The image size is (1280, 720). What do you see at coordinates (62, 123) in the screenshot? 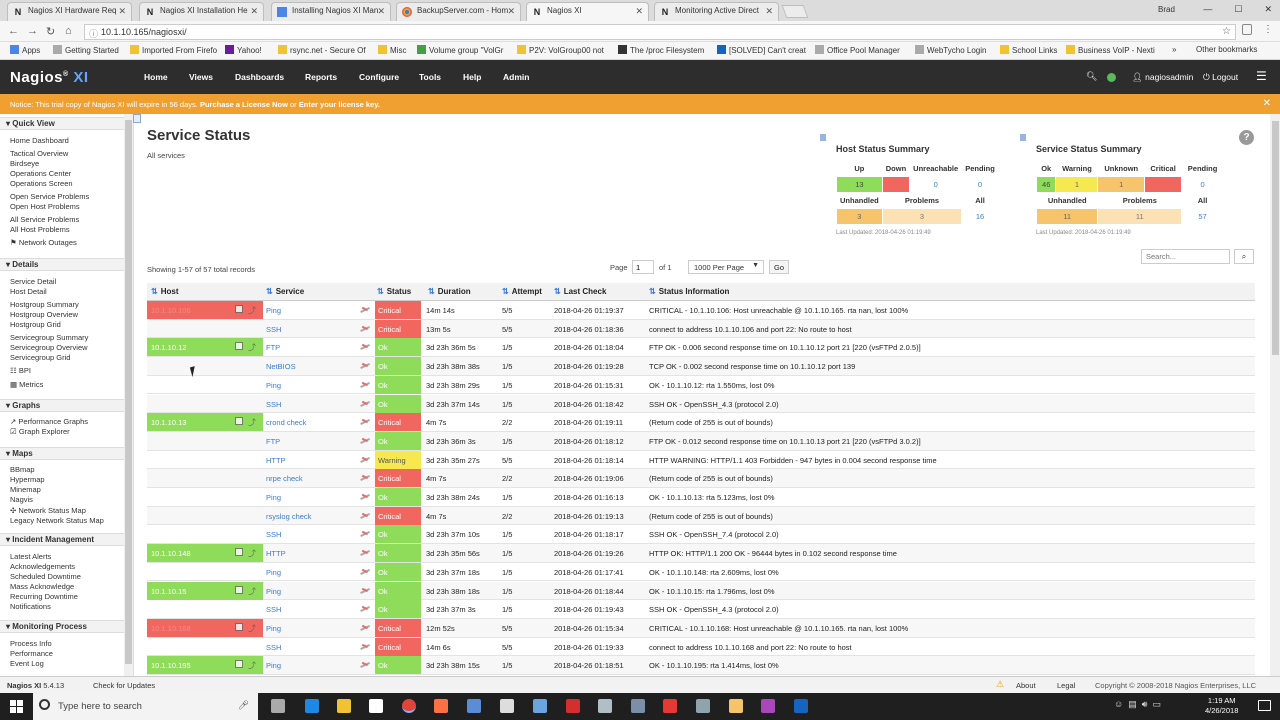
I see `sidebar-section-quick-view: Quick View` at bounding box center [62, 123].